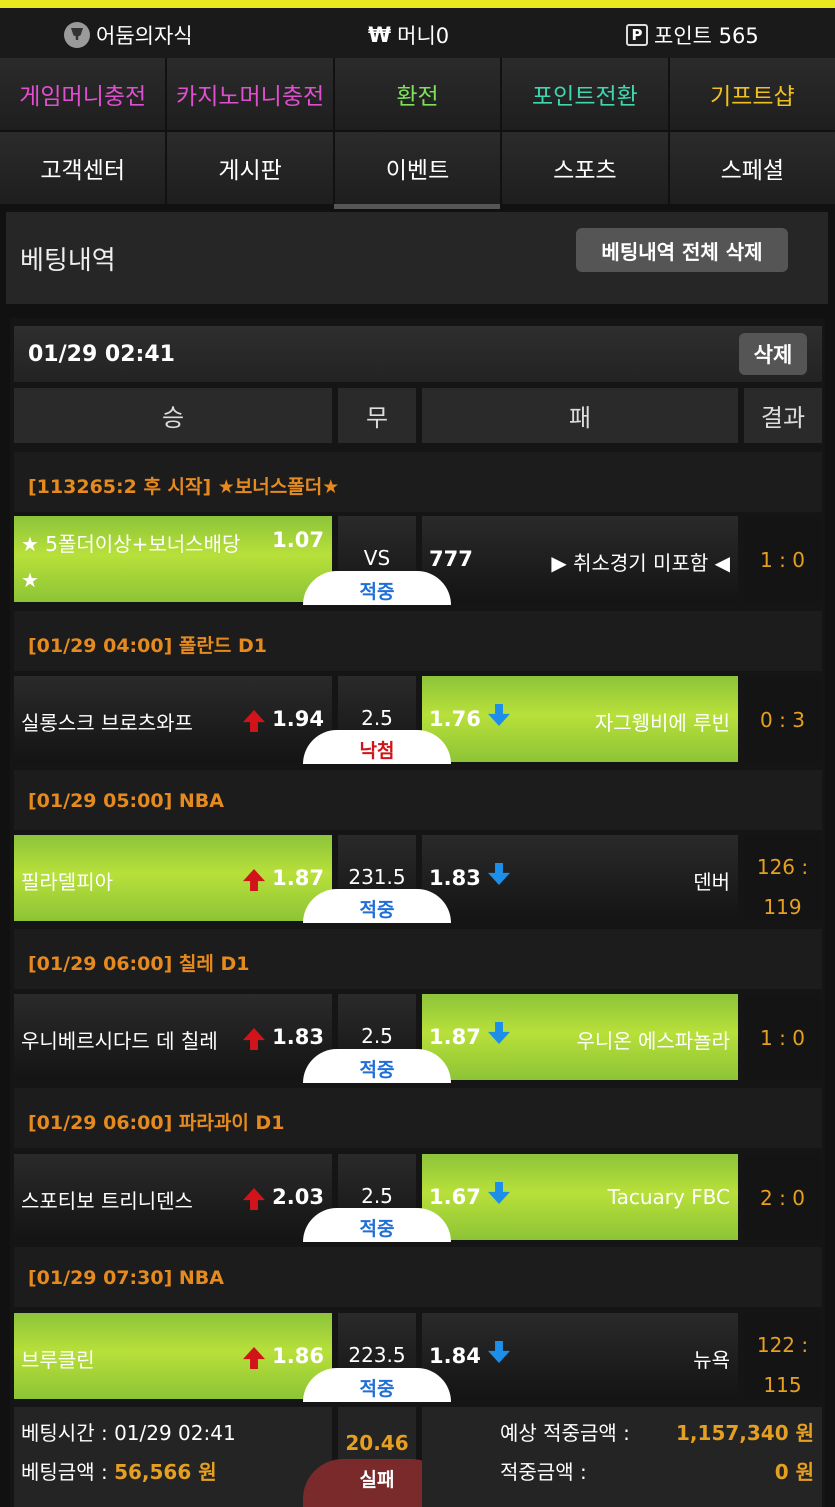 This screenshot has height=1507, width=835. What do you see at coordinates (543, 1472) in the screenshot?
I see `won-amount-label: 적중금액 :` at bounding box center [543, 1472].